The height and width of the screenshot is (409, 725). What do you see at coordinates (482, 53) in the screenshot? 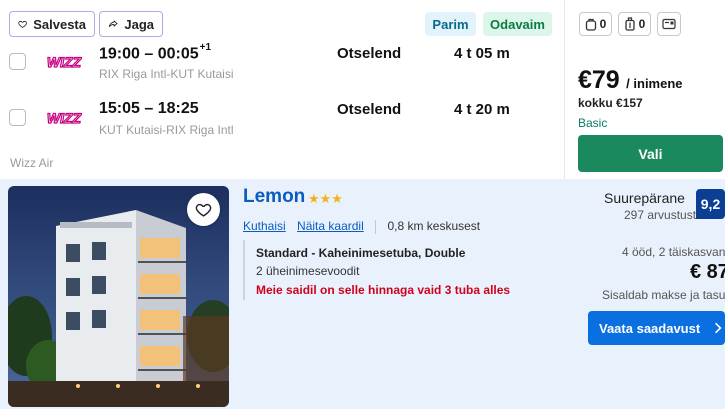
I see `leg-duration: 4 t 05 m` at bounding box center [482, 53].